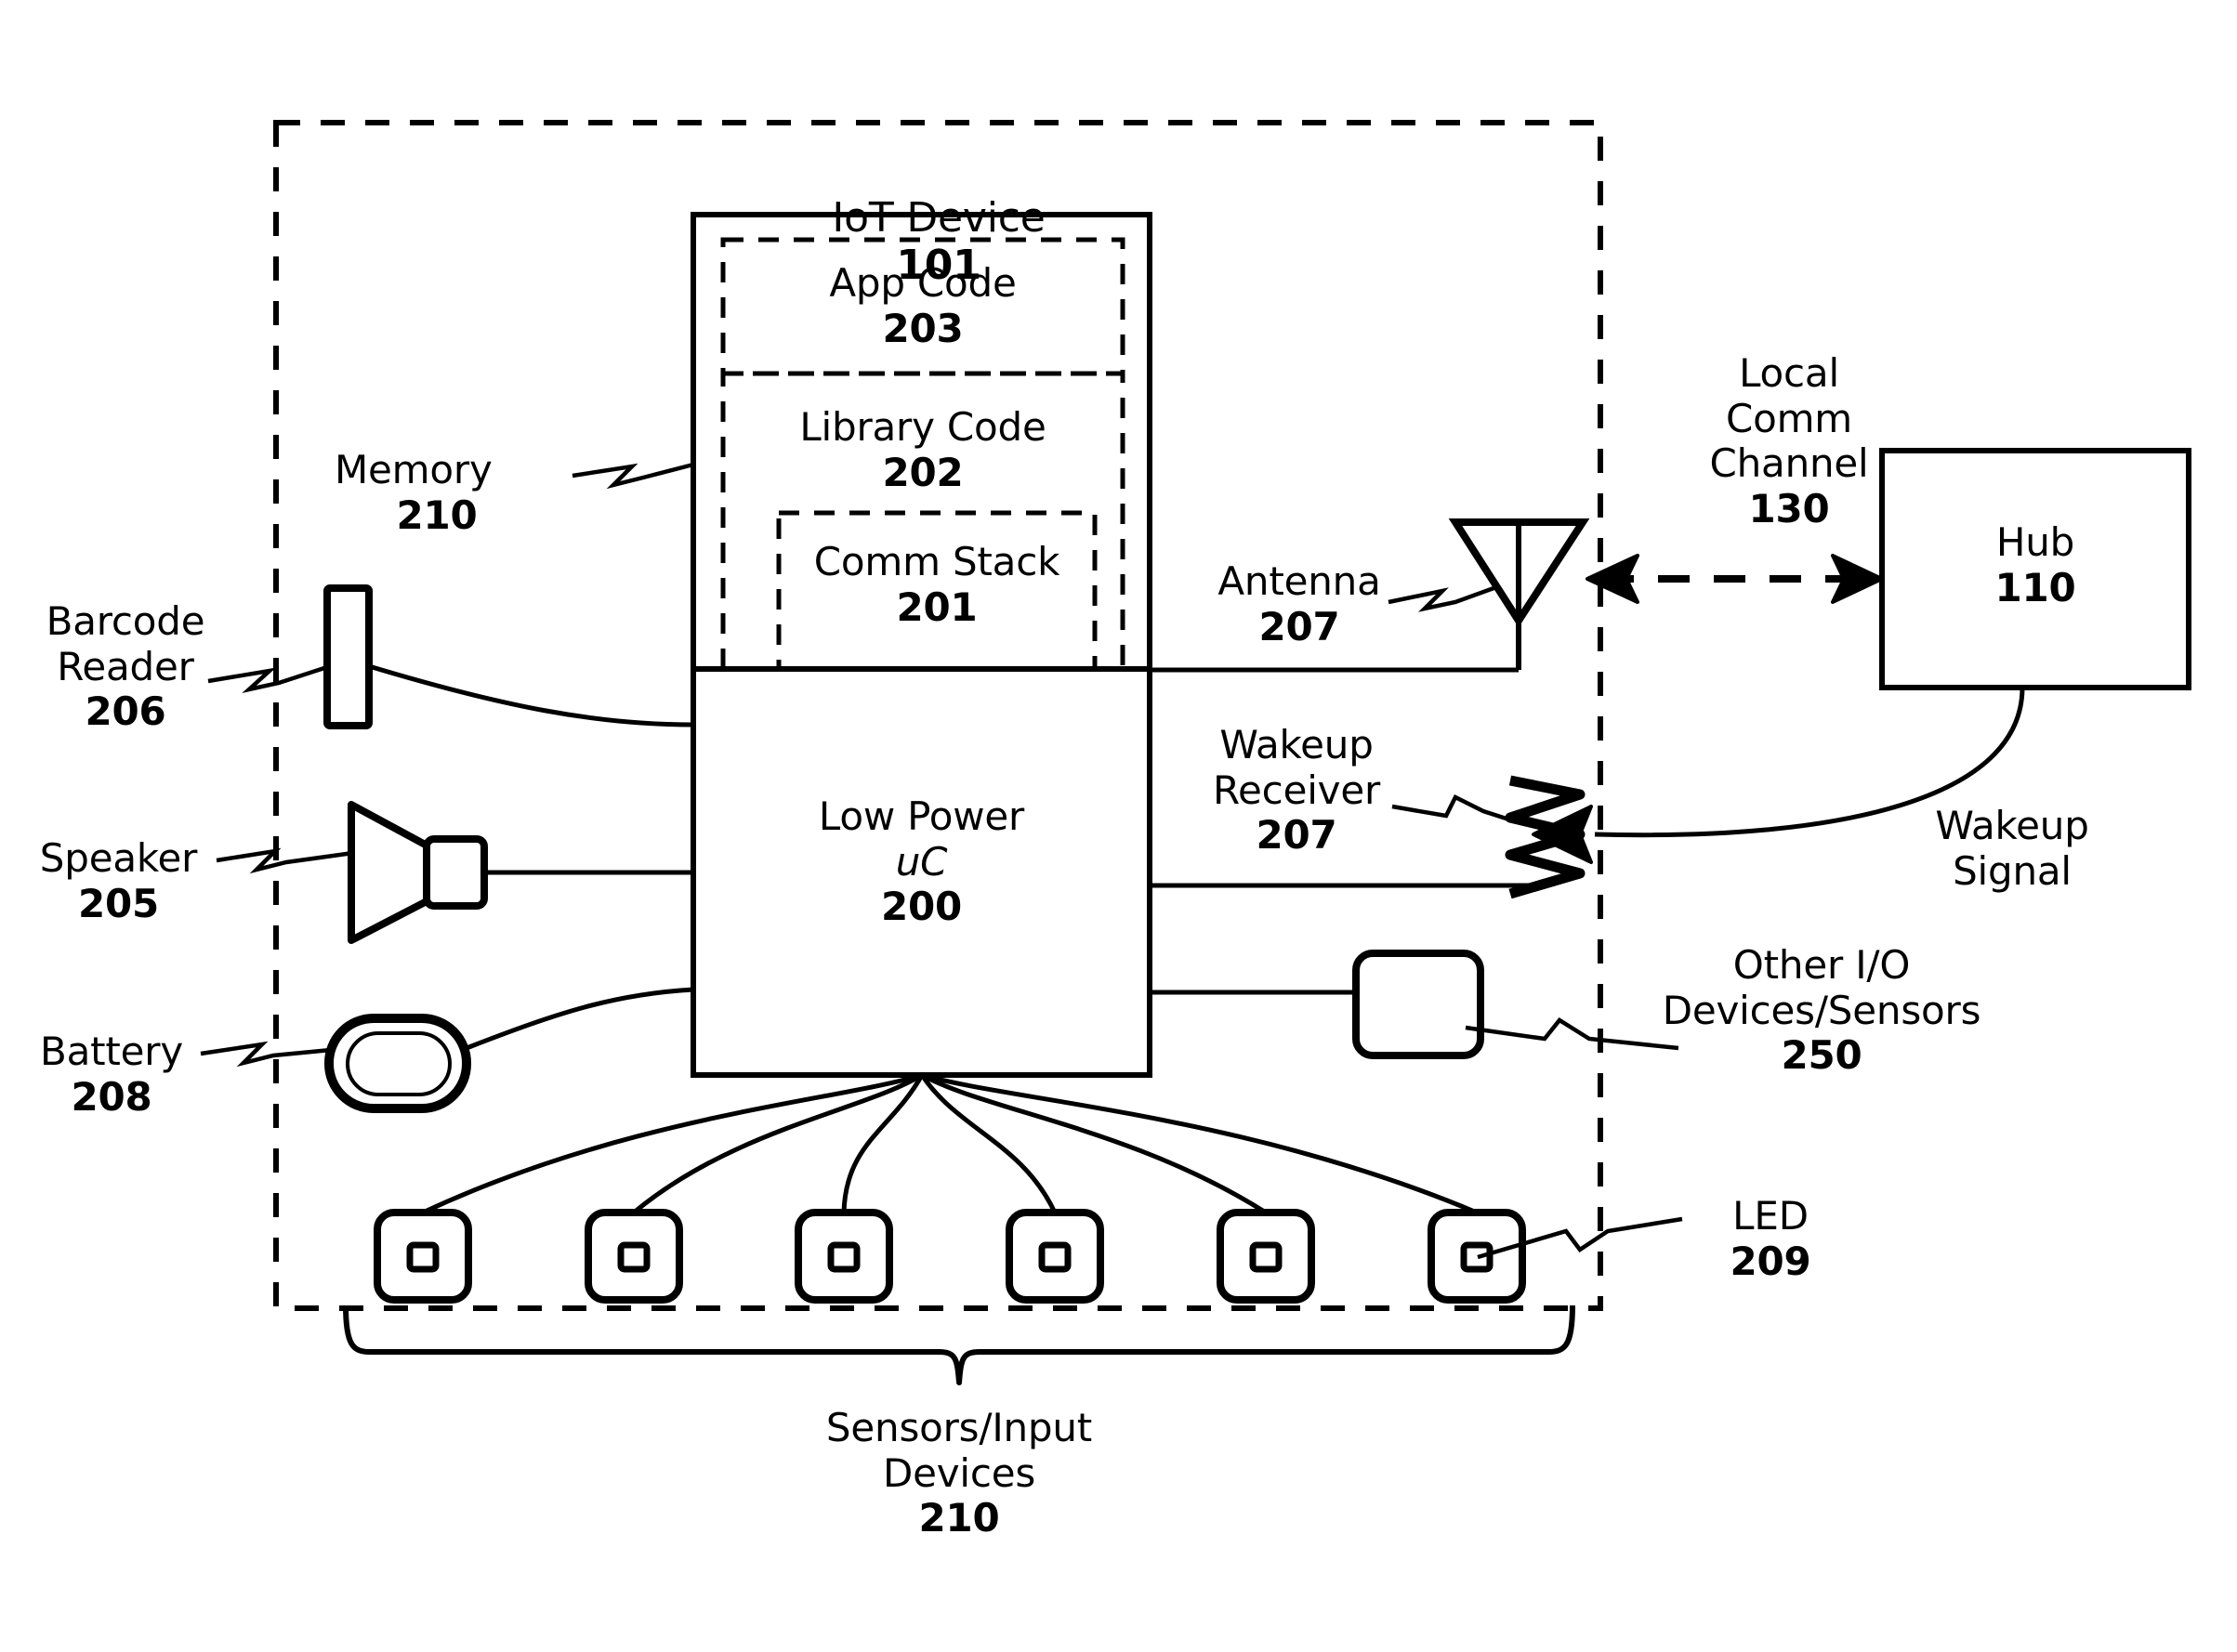  What do you see at coordinates (285, 860) in the screenshot?
I see `leader-speaker` at bounding box center [285, 860].